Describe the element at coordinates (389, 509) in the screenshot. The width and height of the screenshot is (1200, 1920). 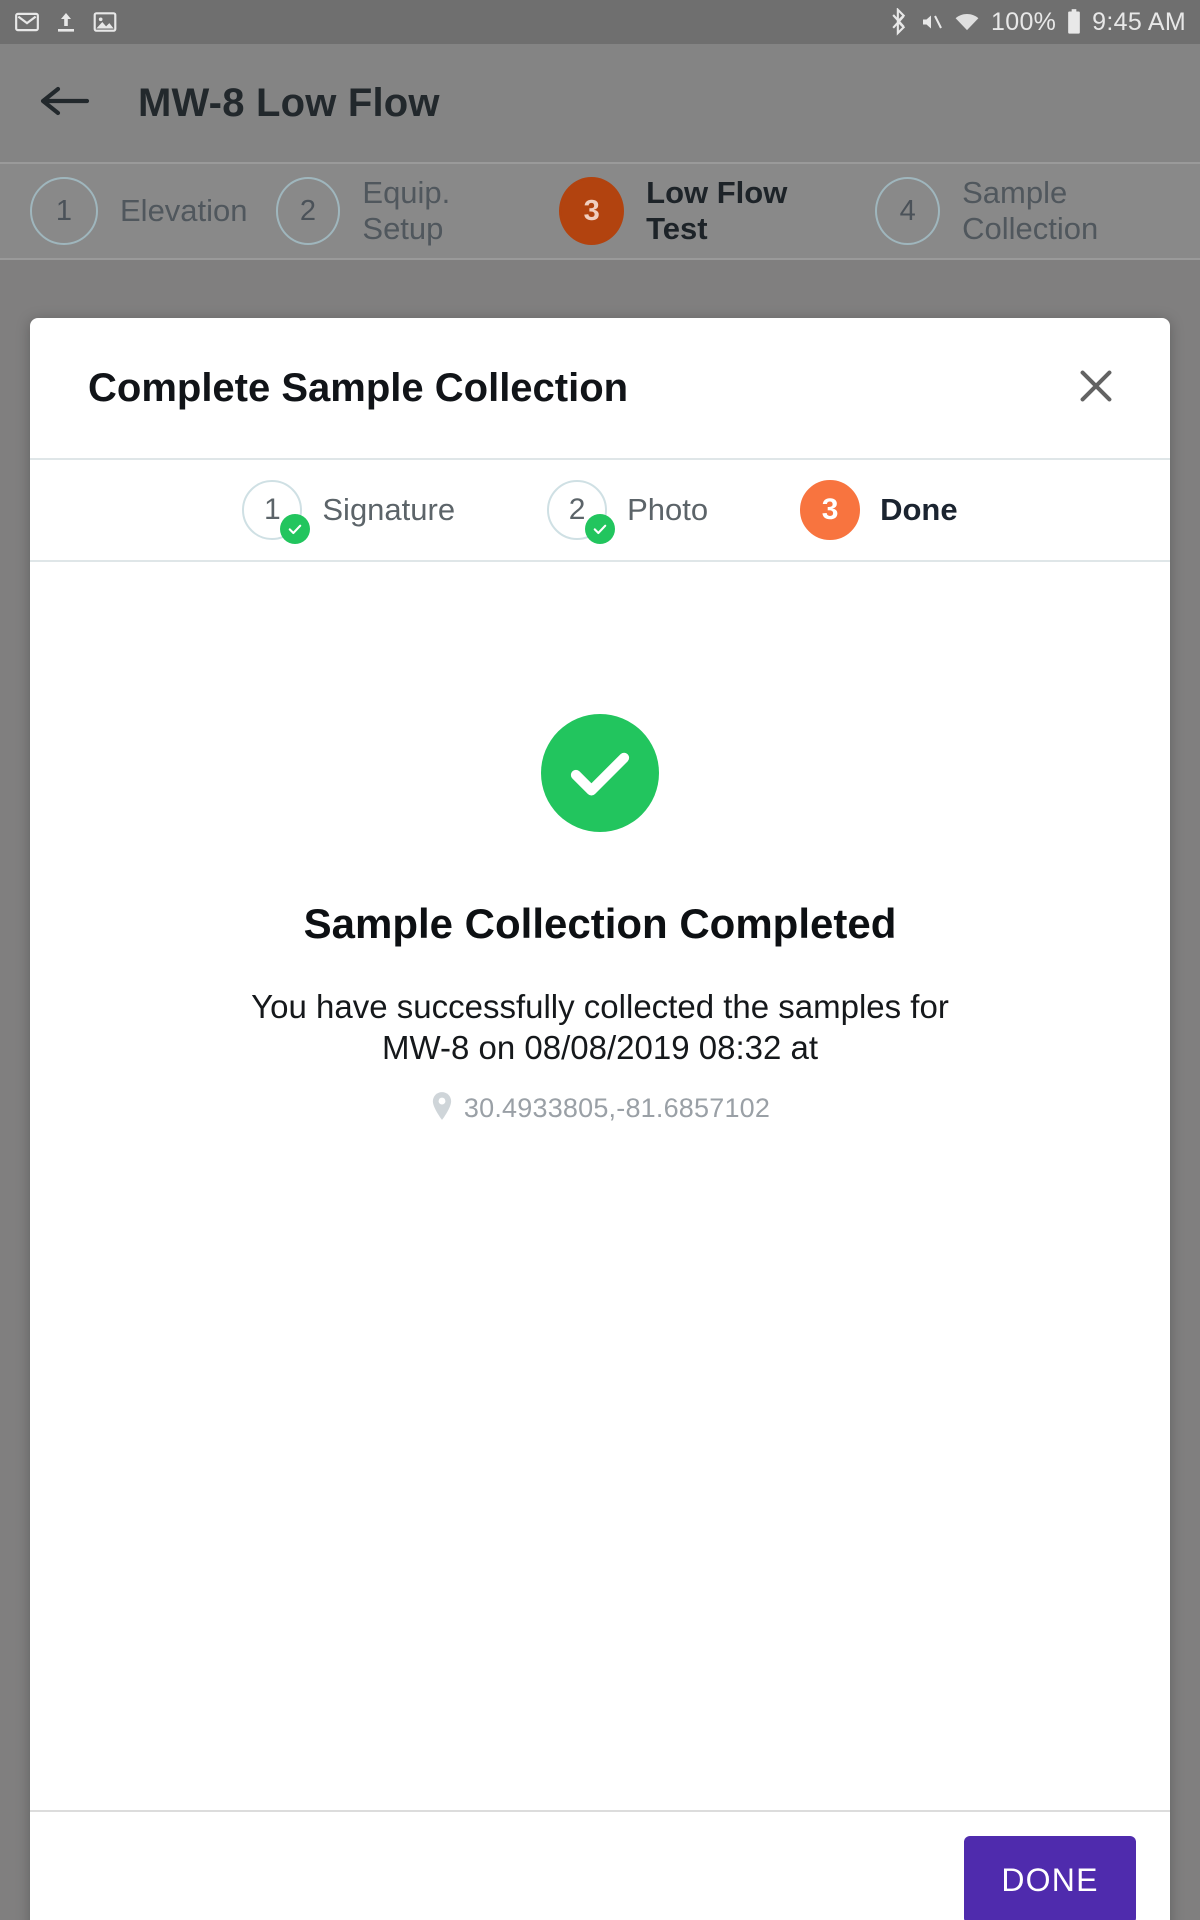
I see `step-label: Signature` at that location.